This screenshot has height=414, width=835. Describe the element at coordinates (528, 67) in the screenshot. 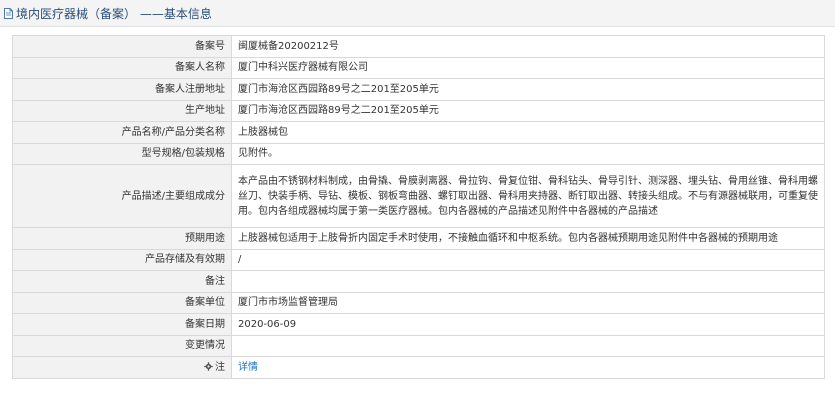

I see `row-value-registrant-name: 厦门中科兴医疗器械有限公司` at that location.